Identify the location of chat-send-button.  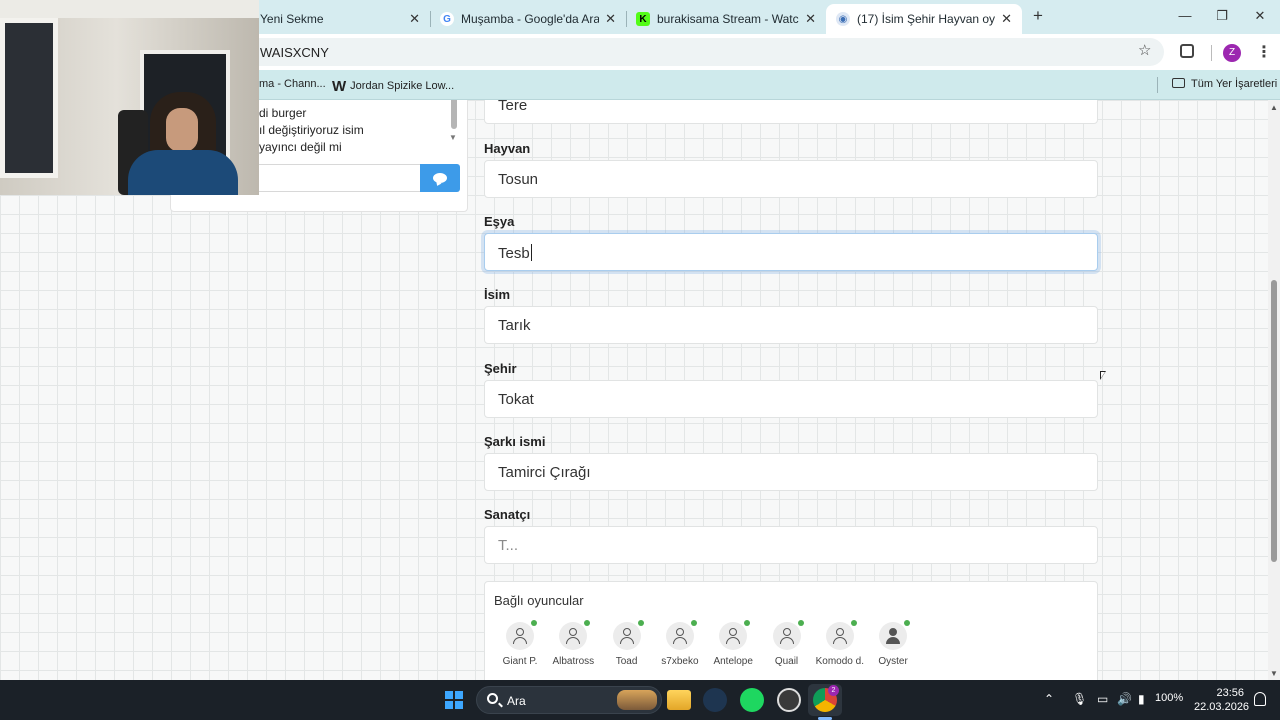
(440, 178).